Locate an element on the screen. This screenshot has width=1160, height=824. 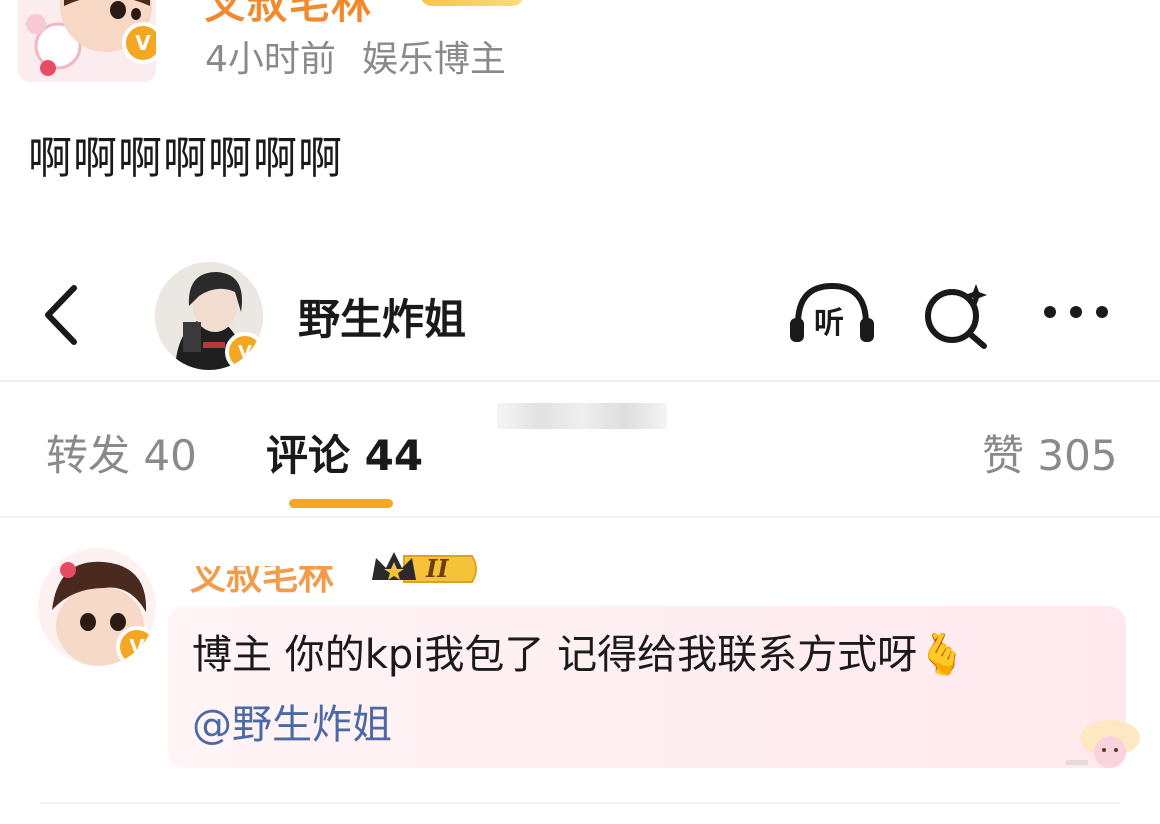
listen-button: 听 is located at coordinates (832, 313).